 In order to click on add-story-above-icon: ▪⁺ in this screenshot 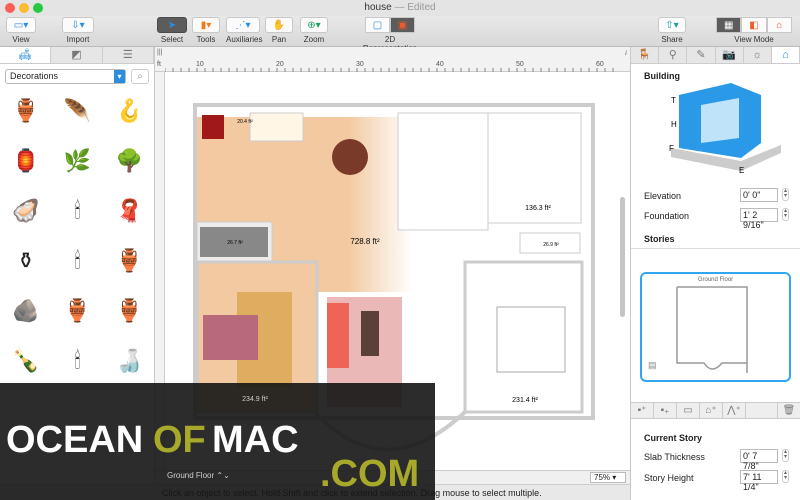, I will do `click(642, 410)`.